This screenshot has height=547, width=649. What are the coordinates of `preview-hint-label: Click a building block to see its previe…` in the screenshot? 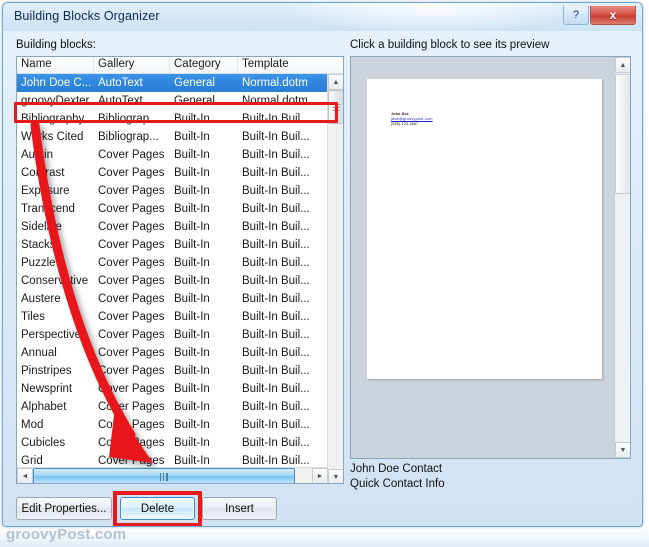 It's located at (450, 45).